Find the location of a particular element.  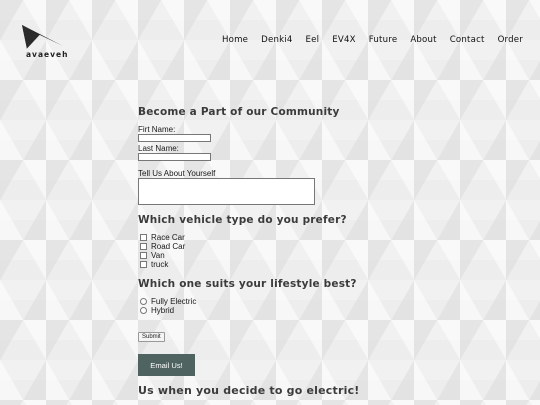

vehicle-option-race-car: Race Car is located at coordinates (268, 237).